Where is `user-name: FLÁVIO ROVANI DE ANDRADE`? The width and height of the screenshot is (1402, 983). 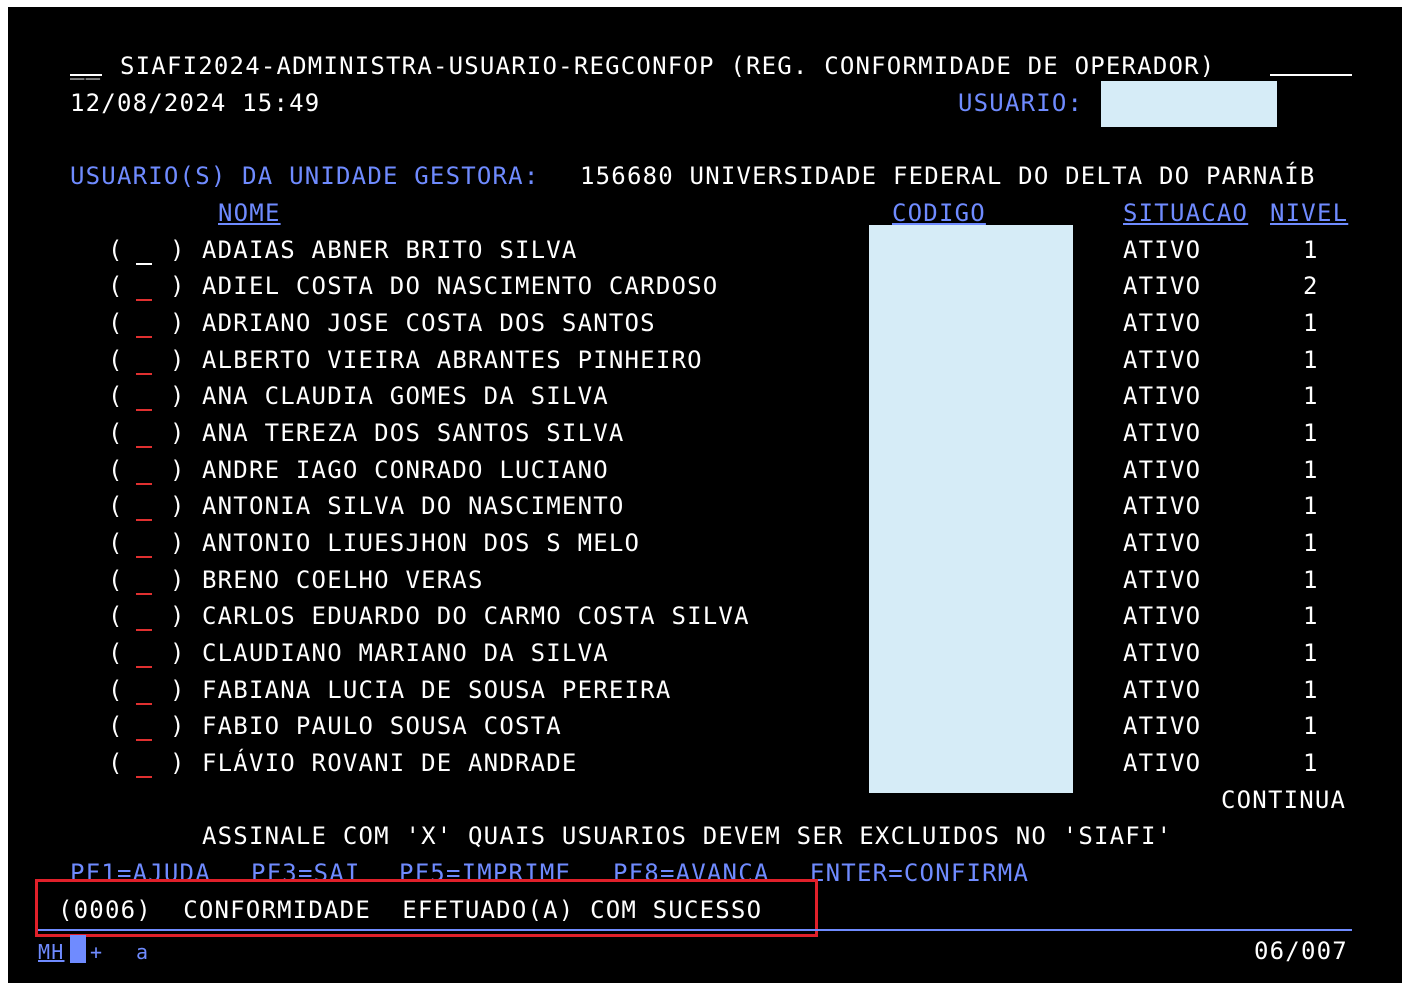
user-name: FLÁVIO ROVANI DE ANDRADE is located at coordinates (390, 763).